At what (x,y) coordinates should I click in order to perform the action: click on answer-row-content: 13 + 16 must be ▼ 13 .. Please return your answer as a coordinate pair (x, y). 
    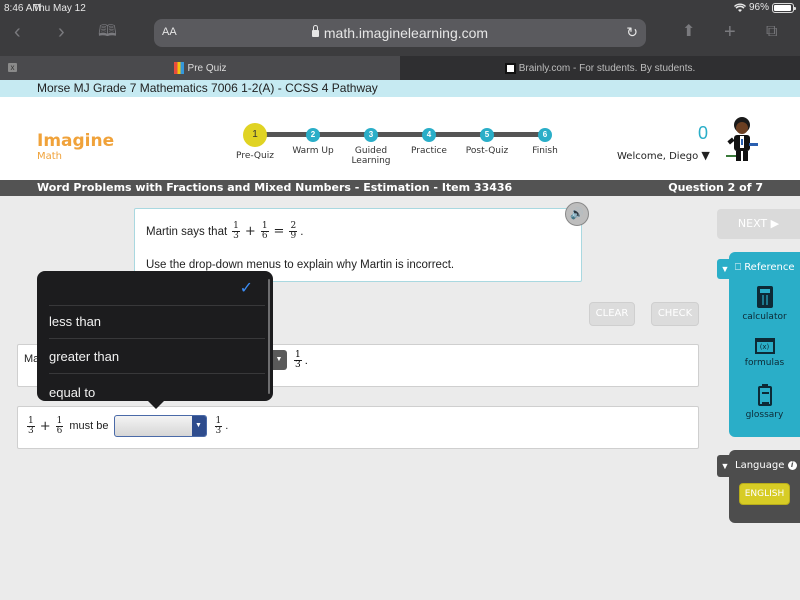
    Looking at the image, I should click on (126, 426).